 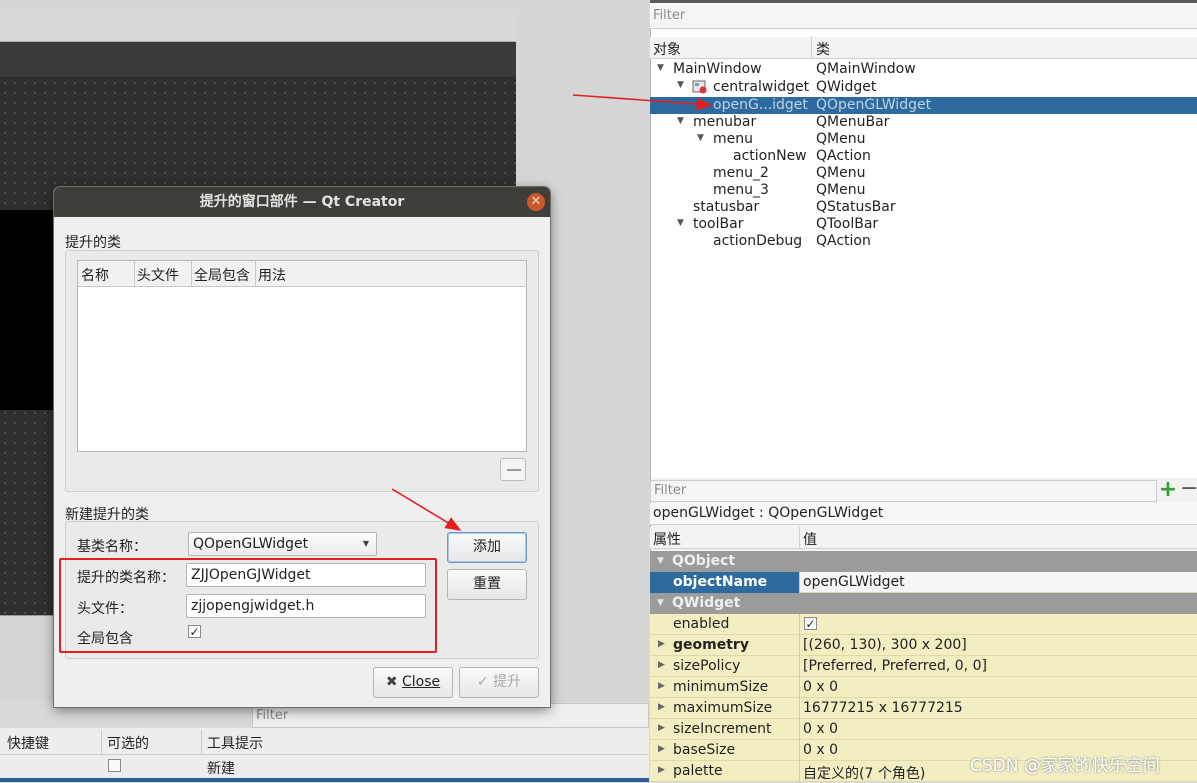 What do you see at coordinates (426, 509) in the screenshot?
I see `arrow-to-add-button` at bounding box center [426, 509].